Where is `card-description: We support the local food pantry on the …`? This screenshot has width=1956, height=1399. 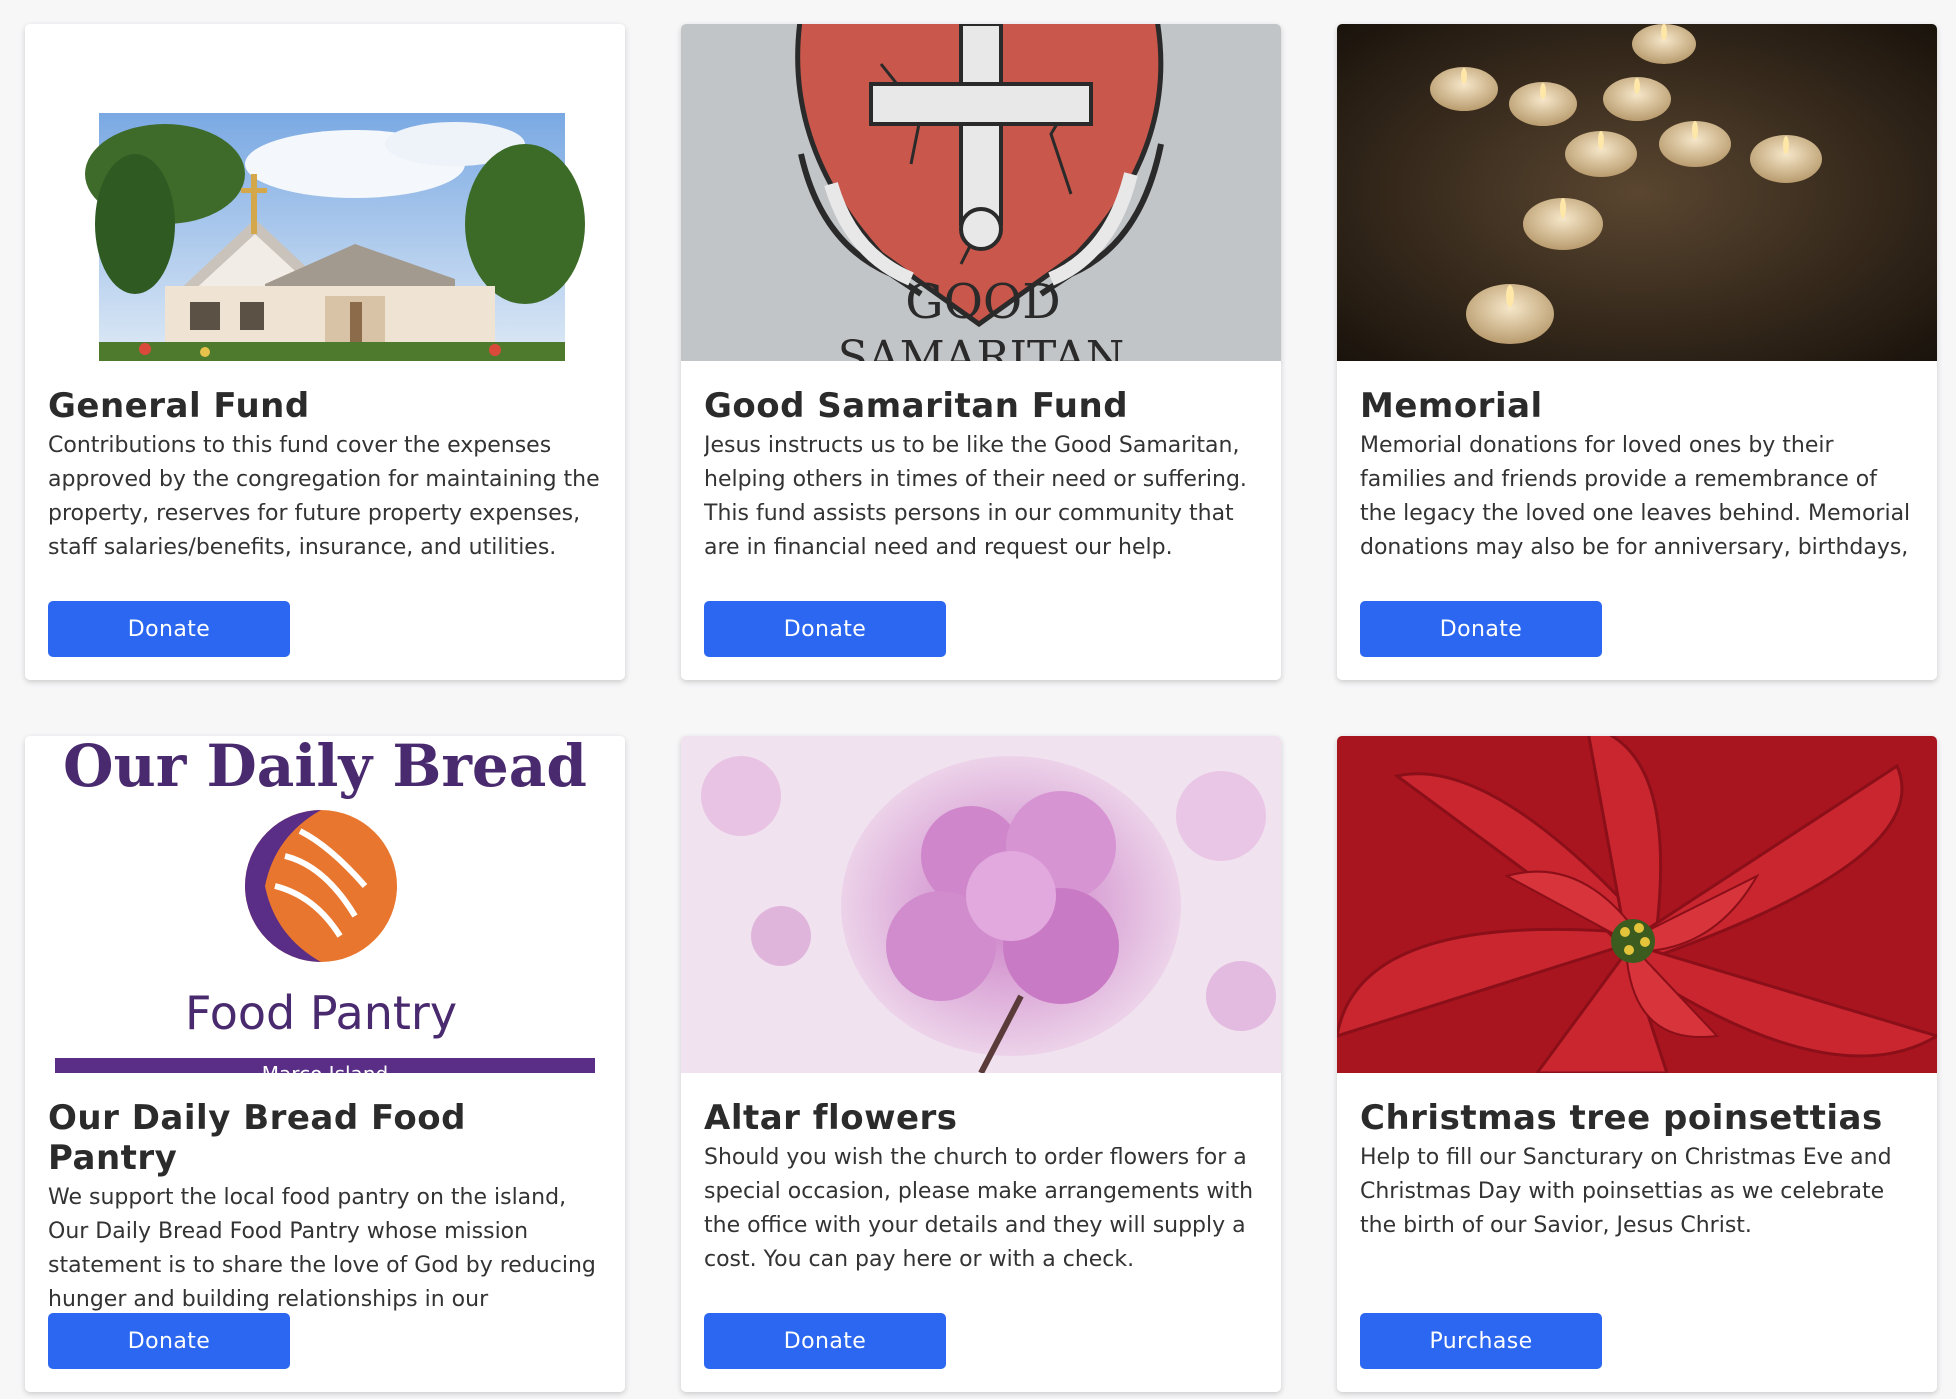 card-description: We support the local food pantry on the … is located at coordinates (322, 1248).